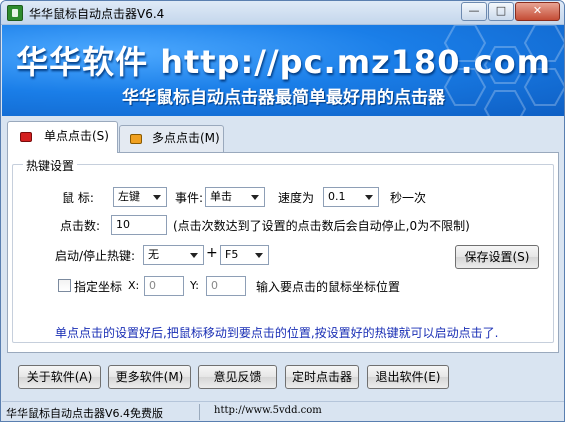 The width and height of the screenshot is (565, 422). Describe the element at coordinates (501, 11) in the screenshot. I see `maximize-button: □` at that location.